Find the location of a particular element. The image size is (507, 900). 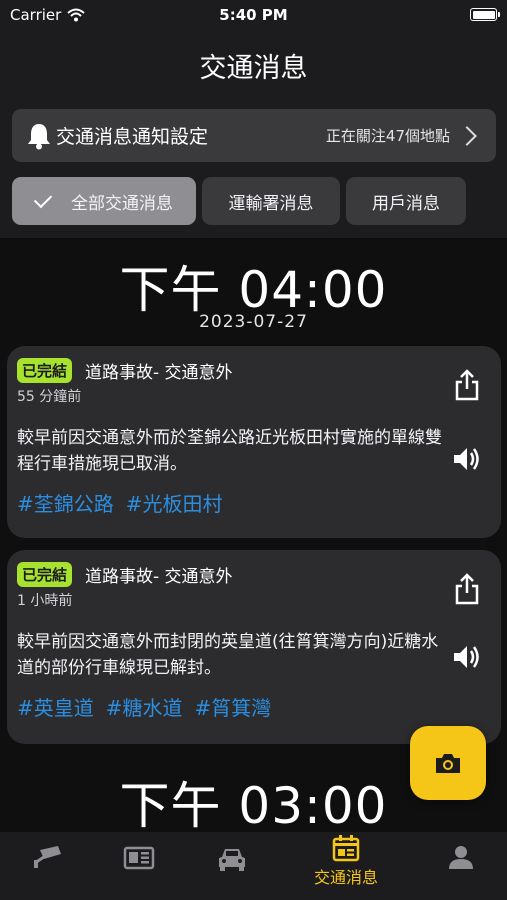

followed-locations-count: 正在關注47個地點 is located at coordinates (387, 136).